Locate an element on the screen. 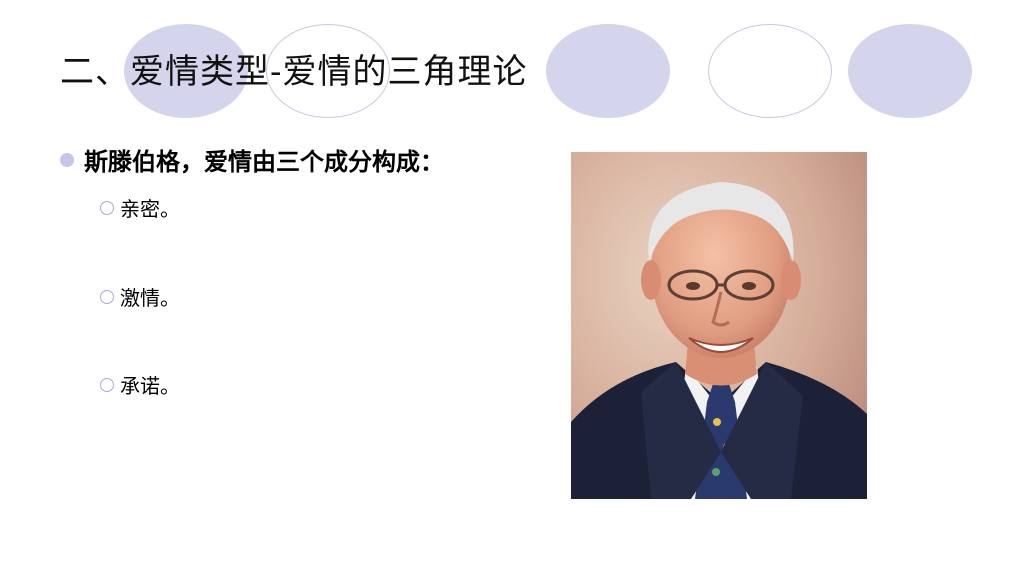 The width and height of the screenshot is (1024, 576). list-item-3: 承诺。 is located at coordinates (140, 384).